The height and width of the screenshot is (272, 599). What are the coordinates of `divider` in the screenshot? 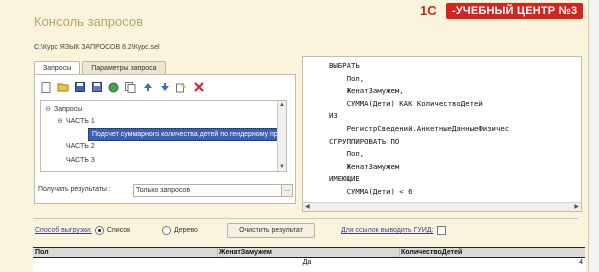 It's located at (305, 218).